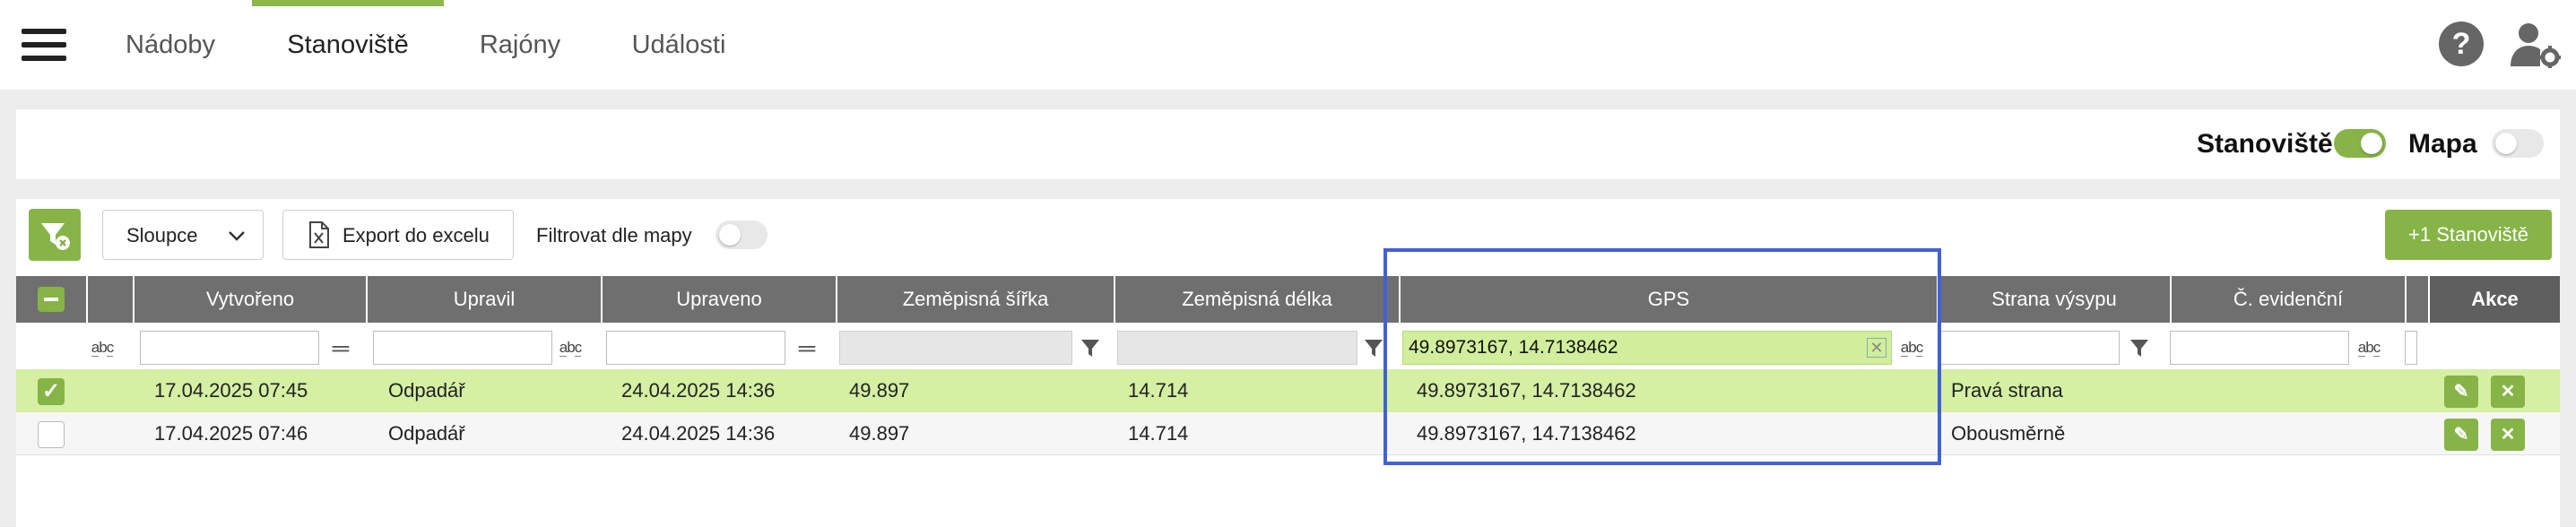 The width and height of the screenshot is (2576, 527). I want to click on filter-input-cislo-evidencni, so click(2259, 348).